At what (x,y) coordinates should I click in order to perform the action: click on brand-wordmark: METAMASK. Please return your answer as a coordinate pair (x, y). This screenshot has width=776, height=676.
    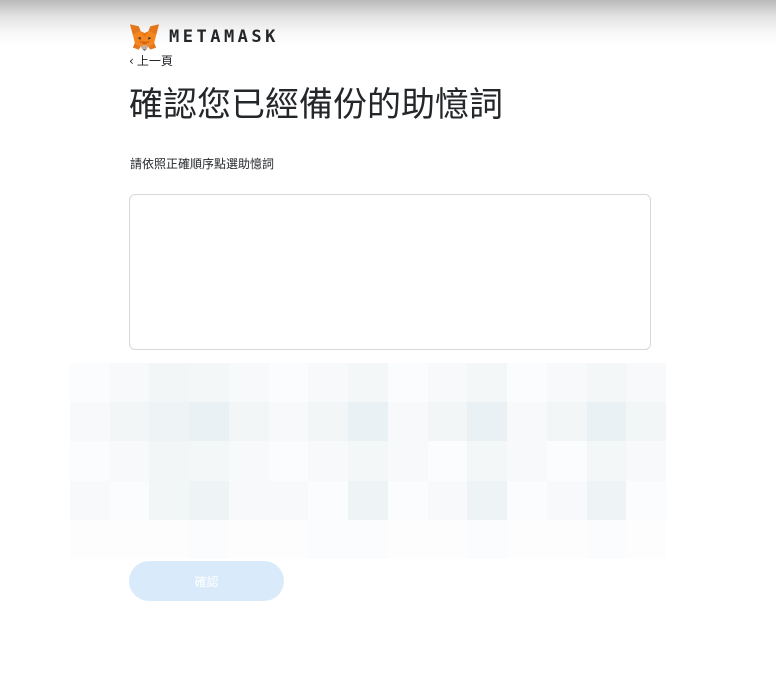
    Looking at the image, I should click on (224, 37).